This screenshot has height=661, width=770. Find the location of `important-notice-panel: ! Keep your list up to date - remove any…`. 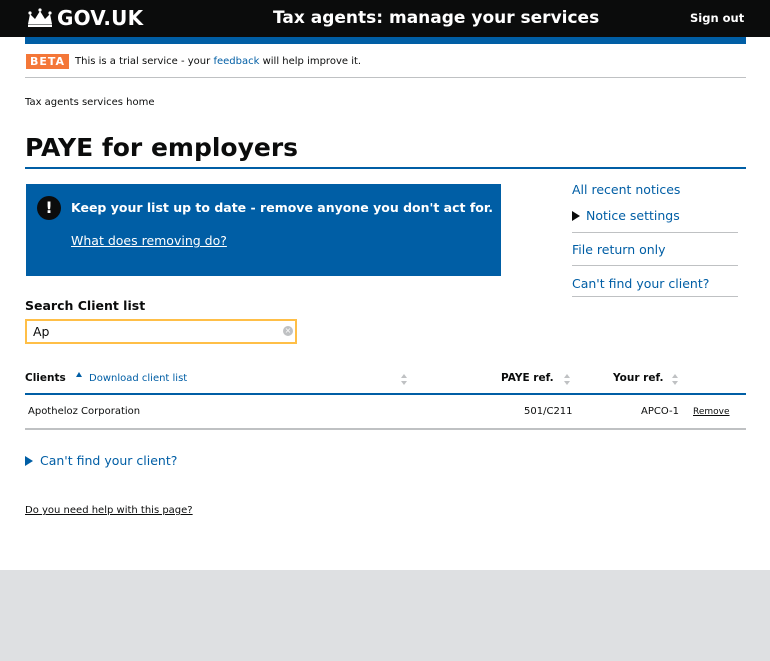

important-notice-panel: ! Keep your list up to date - remove any… is located at coordinates (263, 230).